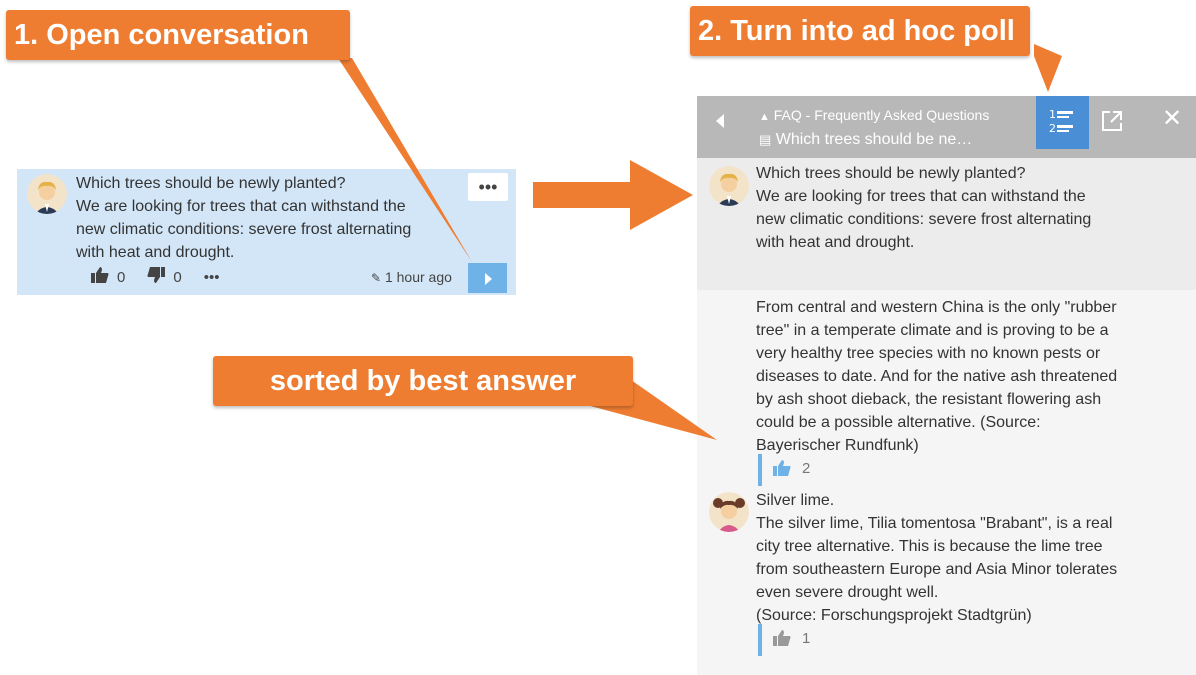 This screenshot has height=675, width=1196. I want to click on callout-open-conversation: 1. Open conversation, so click(178, 35).